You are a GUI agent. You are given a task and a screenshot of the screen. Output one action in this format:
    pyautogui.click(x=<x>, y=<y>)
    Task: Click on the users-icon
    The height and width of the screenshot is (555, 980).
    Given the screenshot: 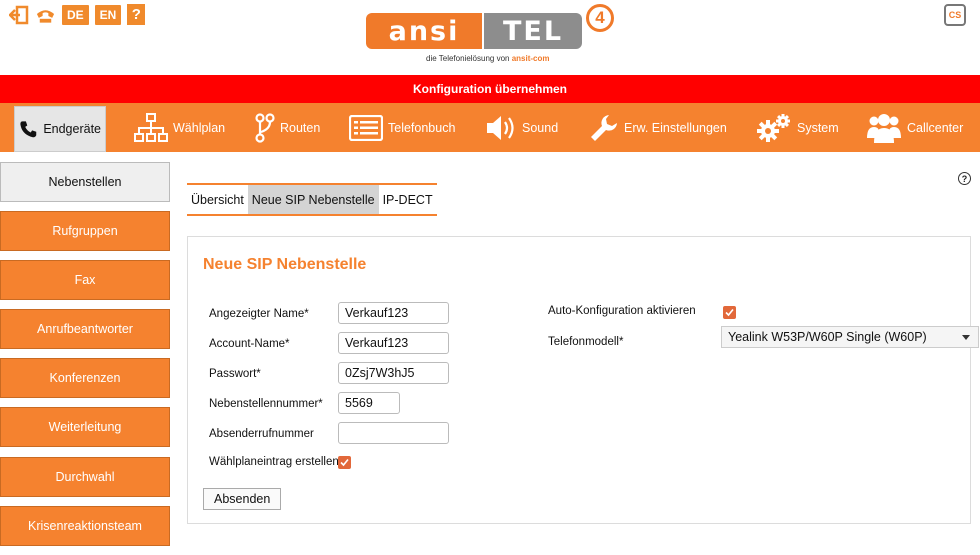 What is the action you would take?
    pyautogui.click(x=884, y=128)
    